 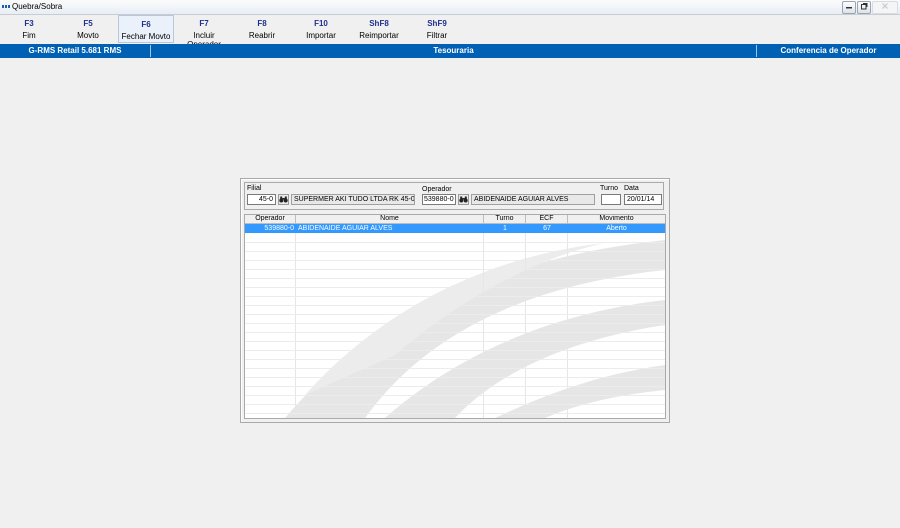 I want to click on cell-movimento: Aberto, so click(x=616, y=228).